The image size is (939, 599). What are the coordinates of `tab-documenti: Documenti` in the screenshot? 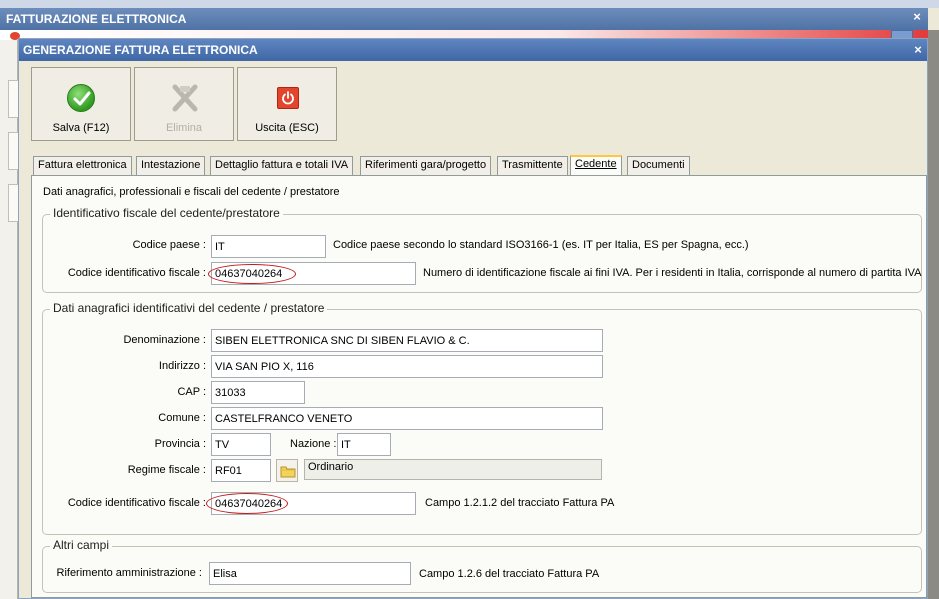 It's located at (658, 165).